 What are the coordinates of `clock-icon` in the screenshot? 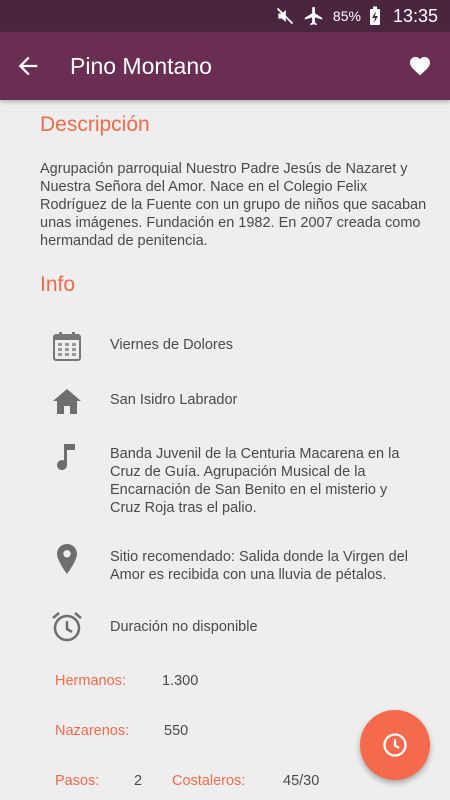 It's located at (395, 745).